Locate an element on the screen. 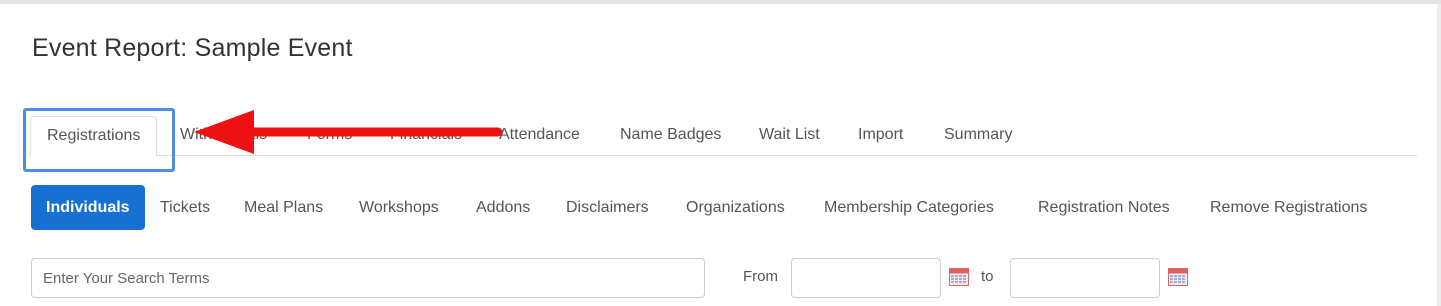 Image resolution: width=1441 pixels, height=306 pixels. subtab-tickets: Tickets is located at coordinates (185, 207).